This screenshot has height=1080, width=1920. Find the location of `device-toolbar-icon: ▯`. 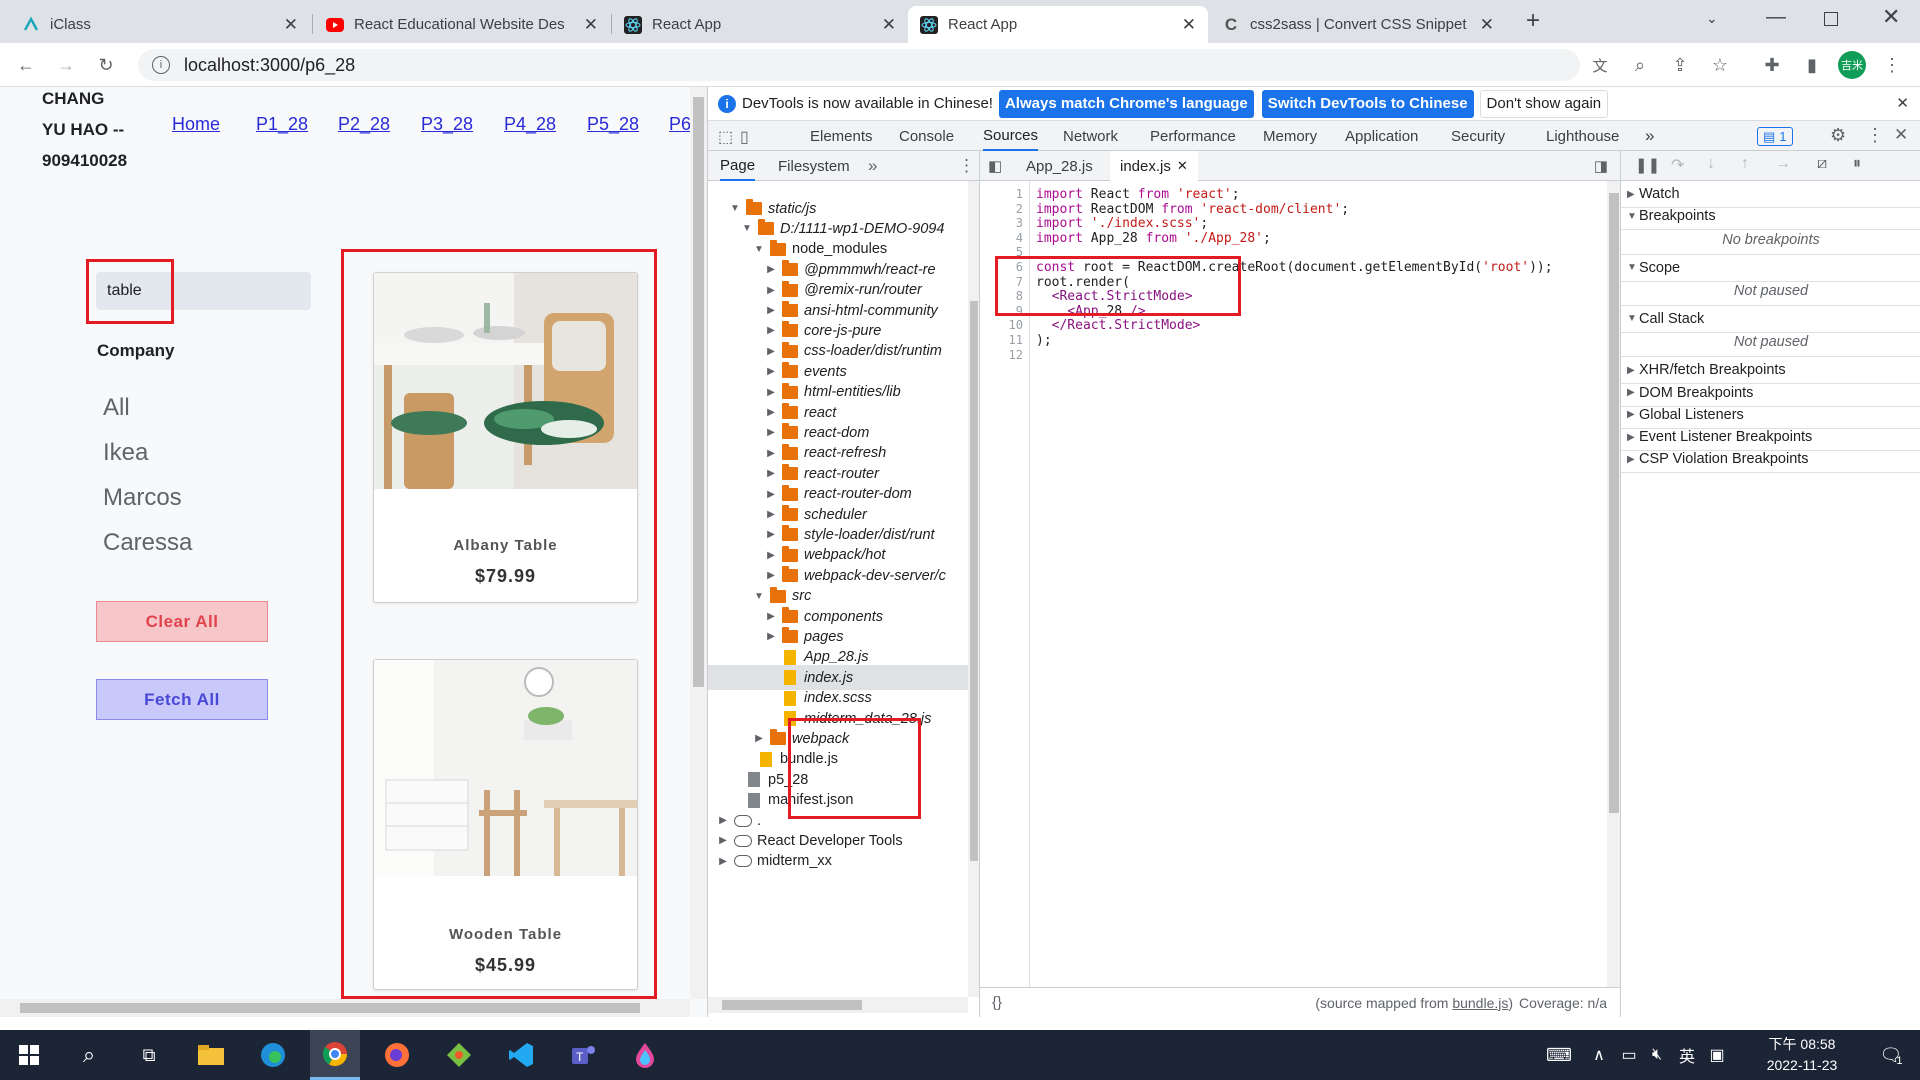

device-toolbar-icon: ▯ is located at coordinates (744, 137).